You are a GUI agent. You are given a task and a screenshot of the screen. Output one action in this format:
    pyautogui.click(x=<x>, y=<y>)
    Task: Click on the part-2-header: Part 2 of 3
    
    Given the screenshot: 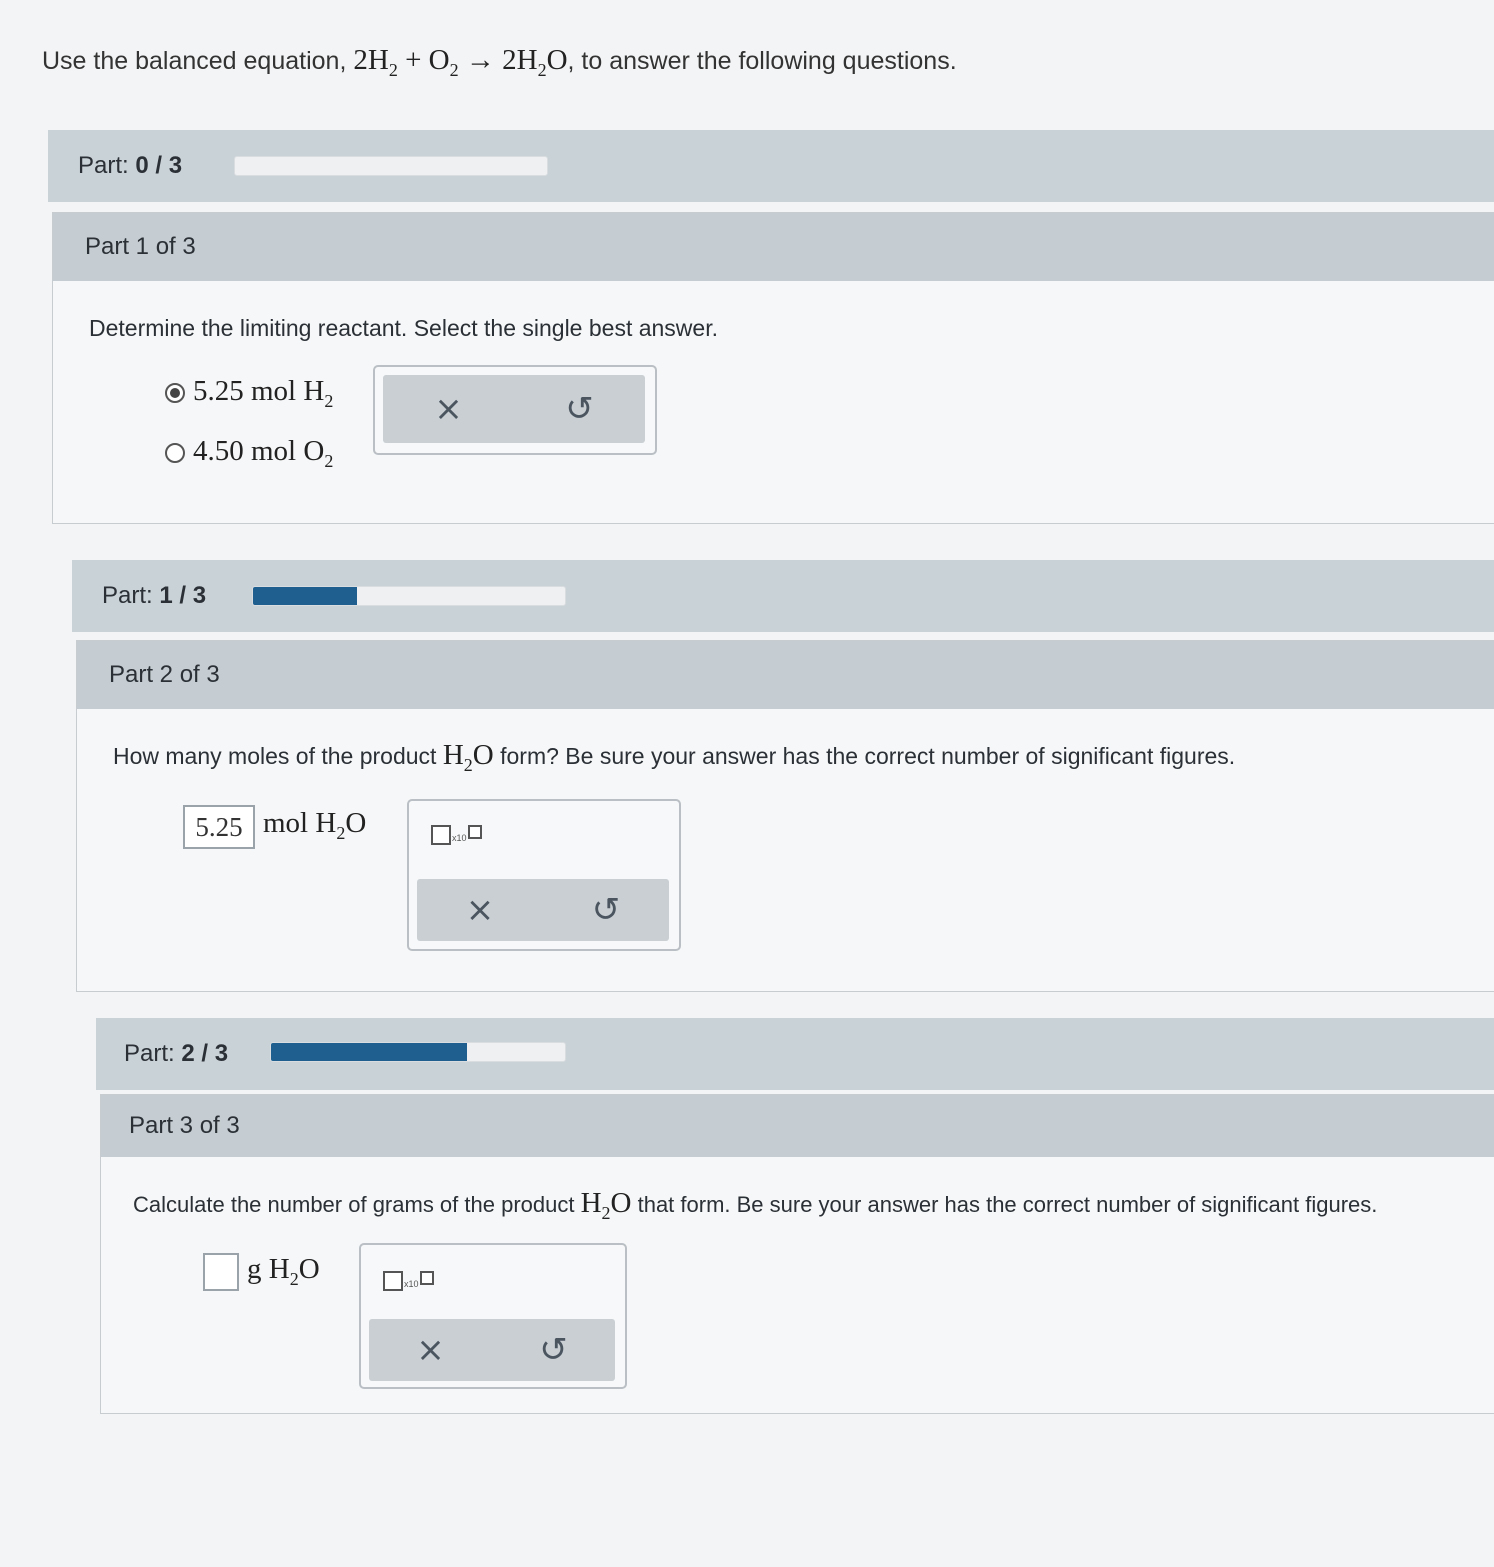 What is the action you would take?
    pyautogui.click(x=785, y=675)
    